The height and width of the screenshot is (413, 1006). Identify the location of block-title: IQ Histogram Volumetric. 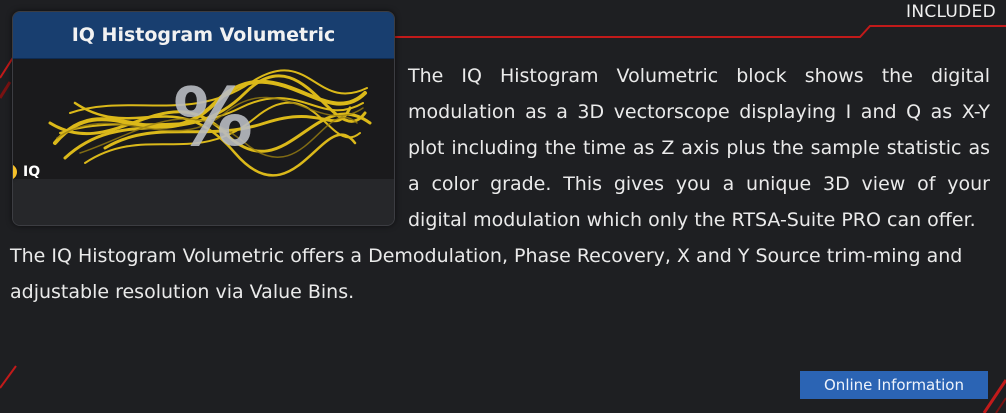
(203, 35).